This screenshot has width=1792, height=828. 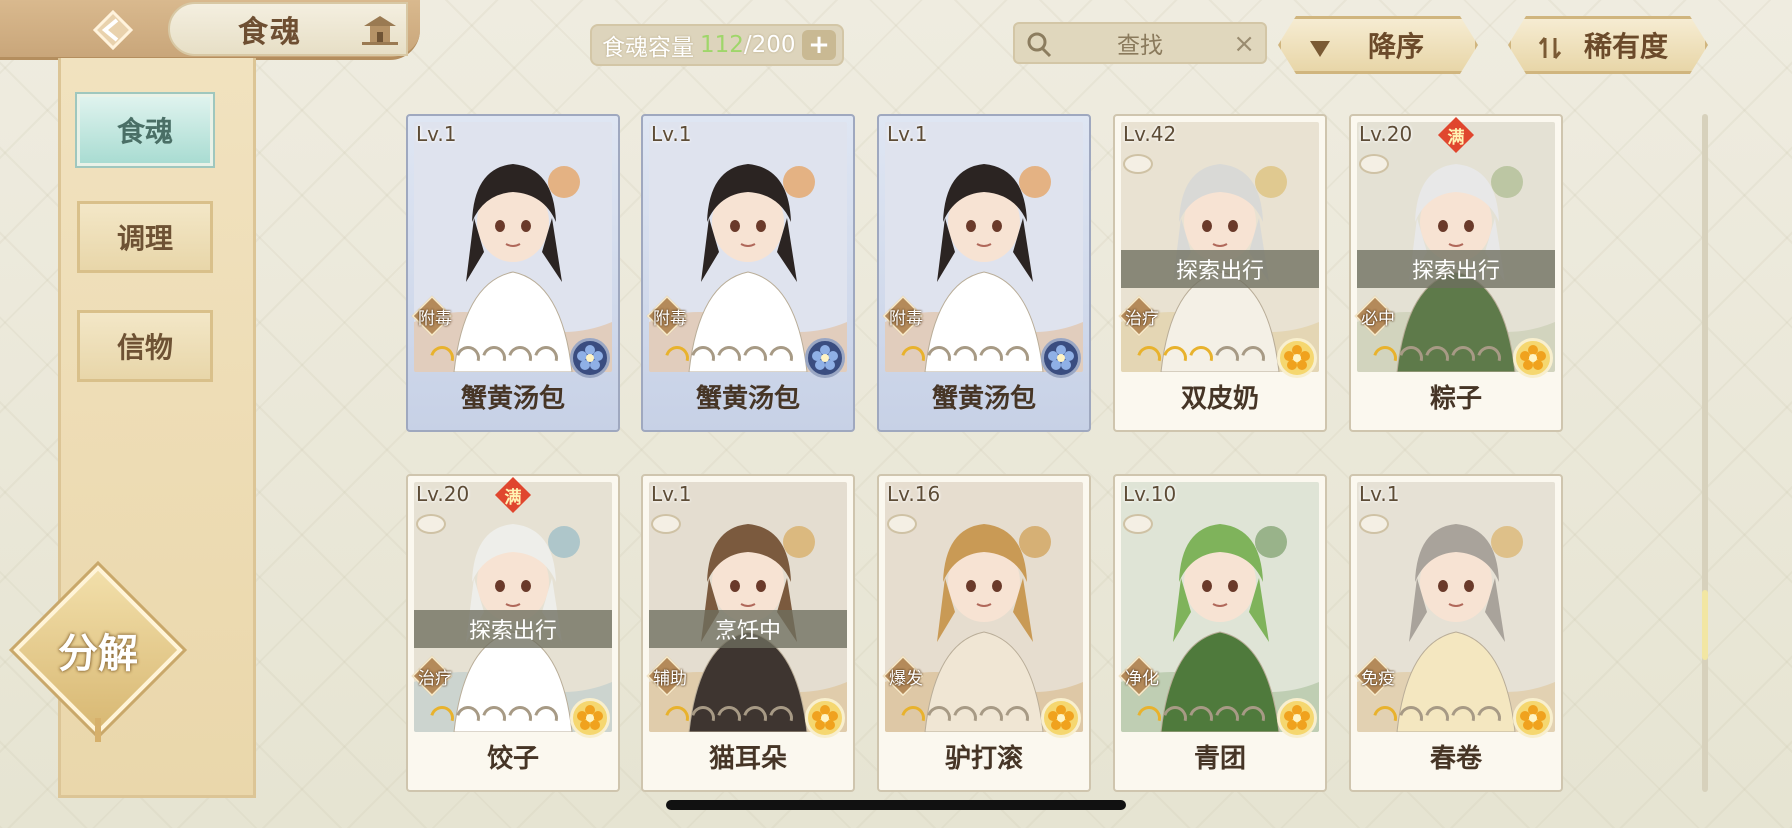 What do you see at coordinates (270, 32) in the screenshot?
I see `page-title: 食魂` at bounding box center [270, 32].